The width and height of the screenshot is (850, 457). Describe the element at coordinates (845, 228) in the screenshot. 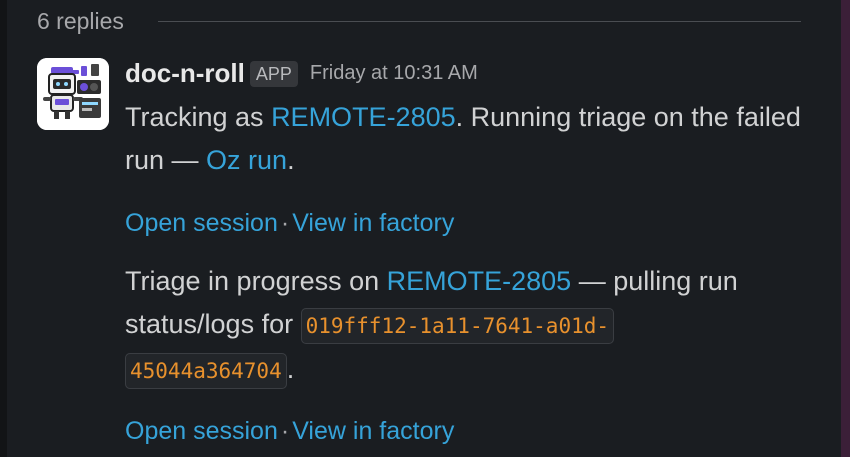

I see `right-border` at that location.